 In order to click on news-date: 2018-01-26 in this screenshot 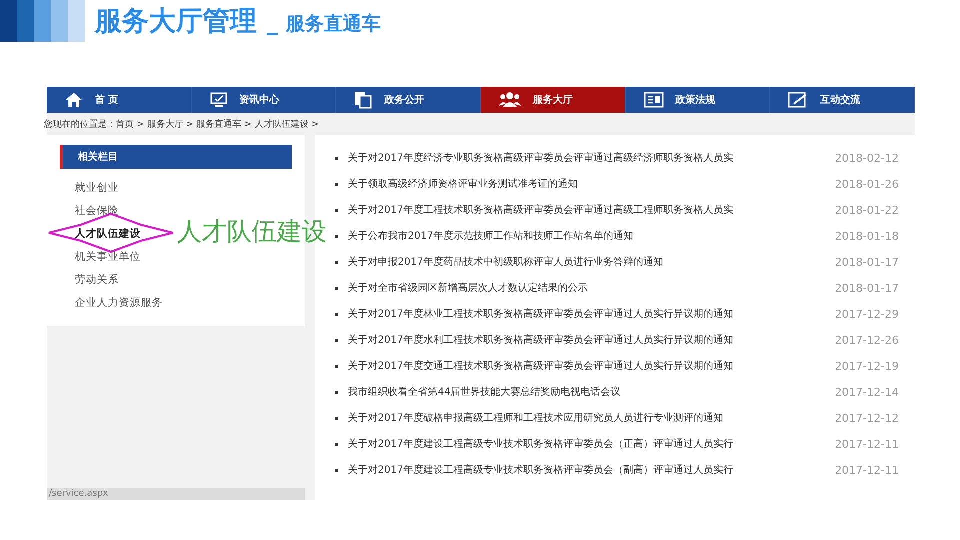, I will do `click(867, 184)`.